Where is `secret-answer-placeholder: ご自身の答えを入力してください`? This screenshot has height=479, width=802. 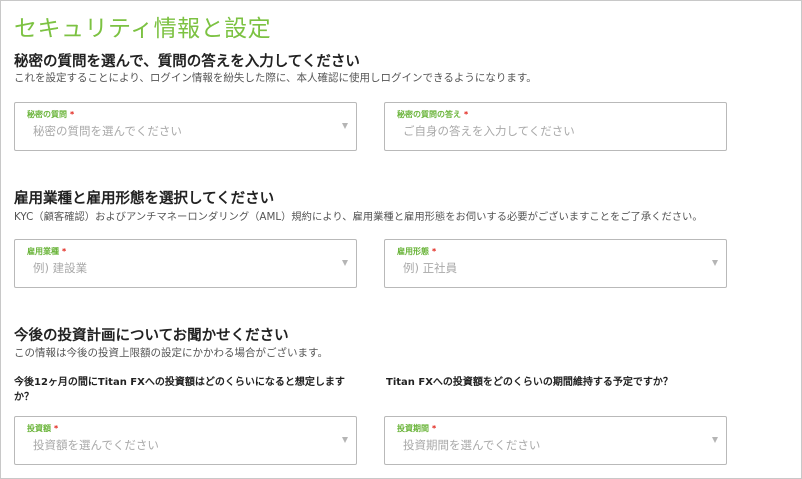 secret-answer-placeholder: ご自身の答えを入力してください is located at coordinates (489, 131).